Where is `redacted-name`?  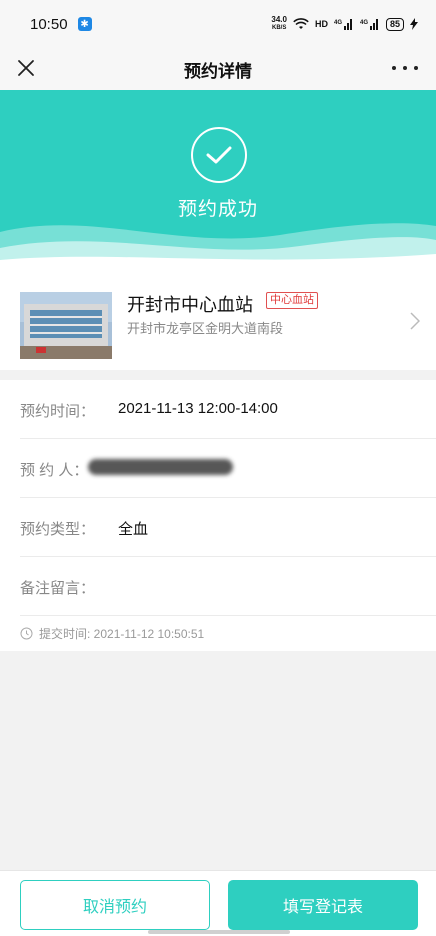
redacted-name is located at coordinates (160, 467).